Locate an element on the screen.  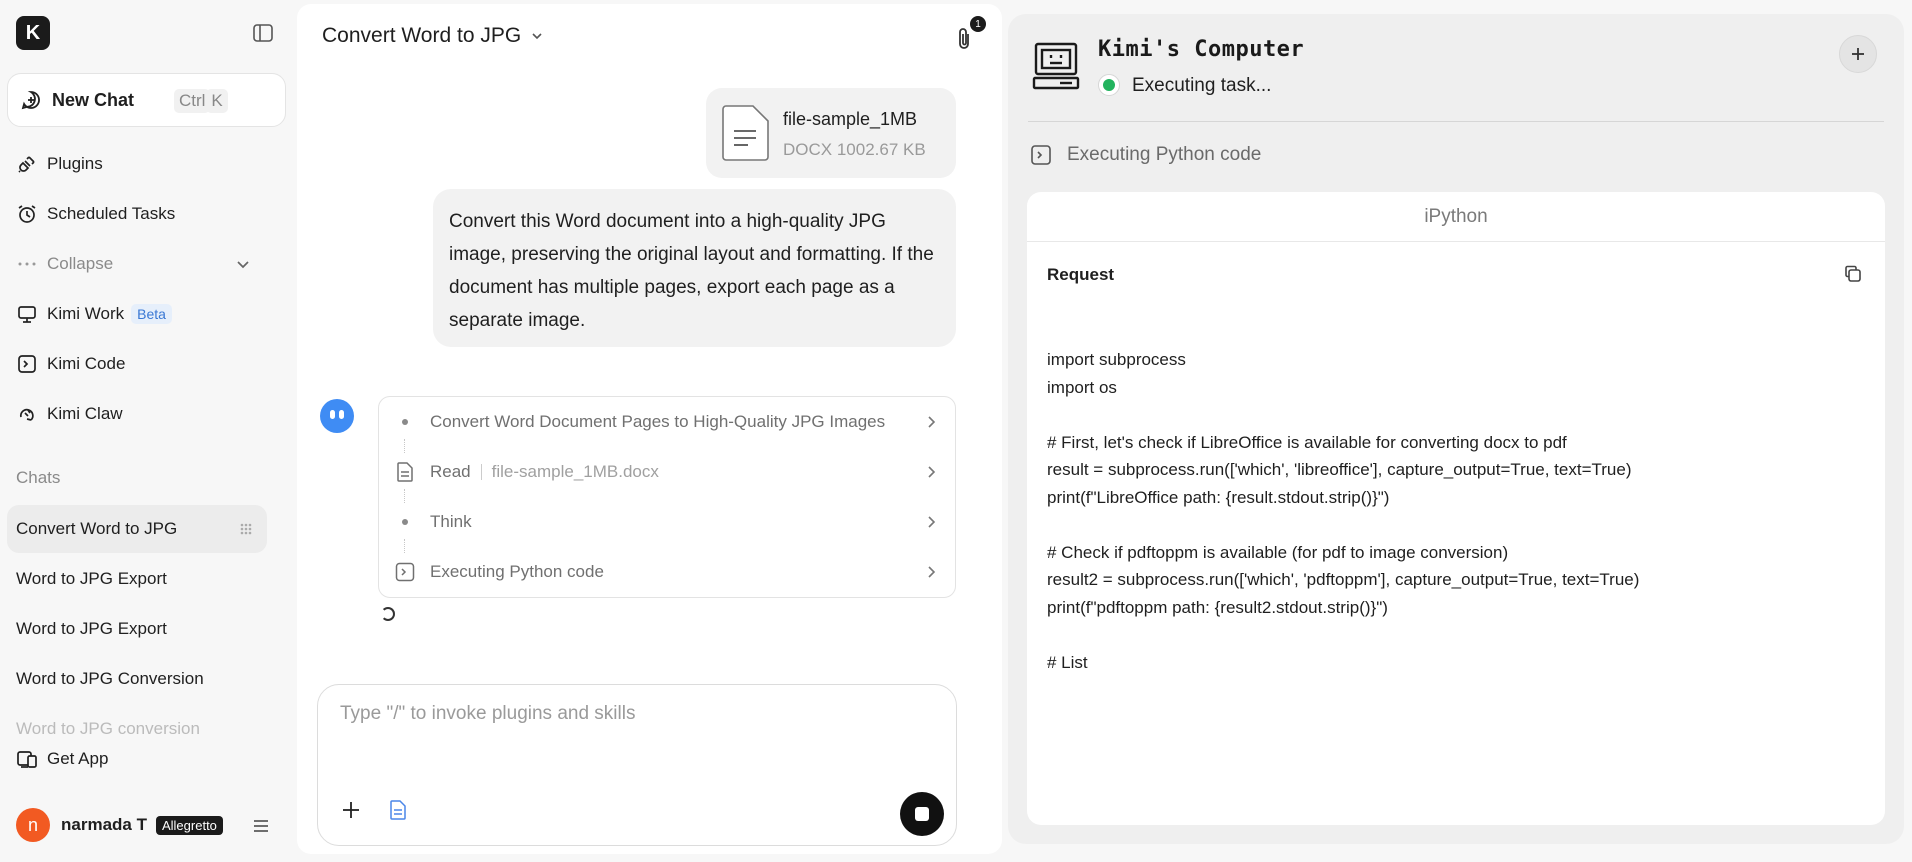
nav-kimi-code: Kimi Code is located at coordinates (70, 364).